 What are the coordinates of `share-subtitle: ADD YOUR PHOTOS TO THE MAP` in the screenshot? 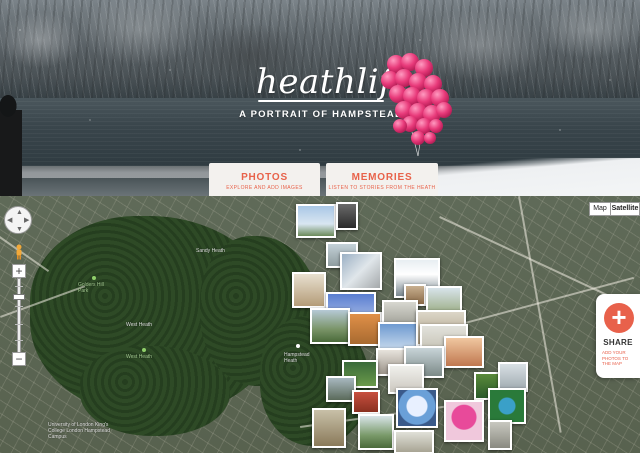 It's located at (615, 358).